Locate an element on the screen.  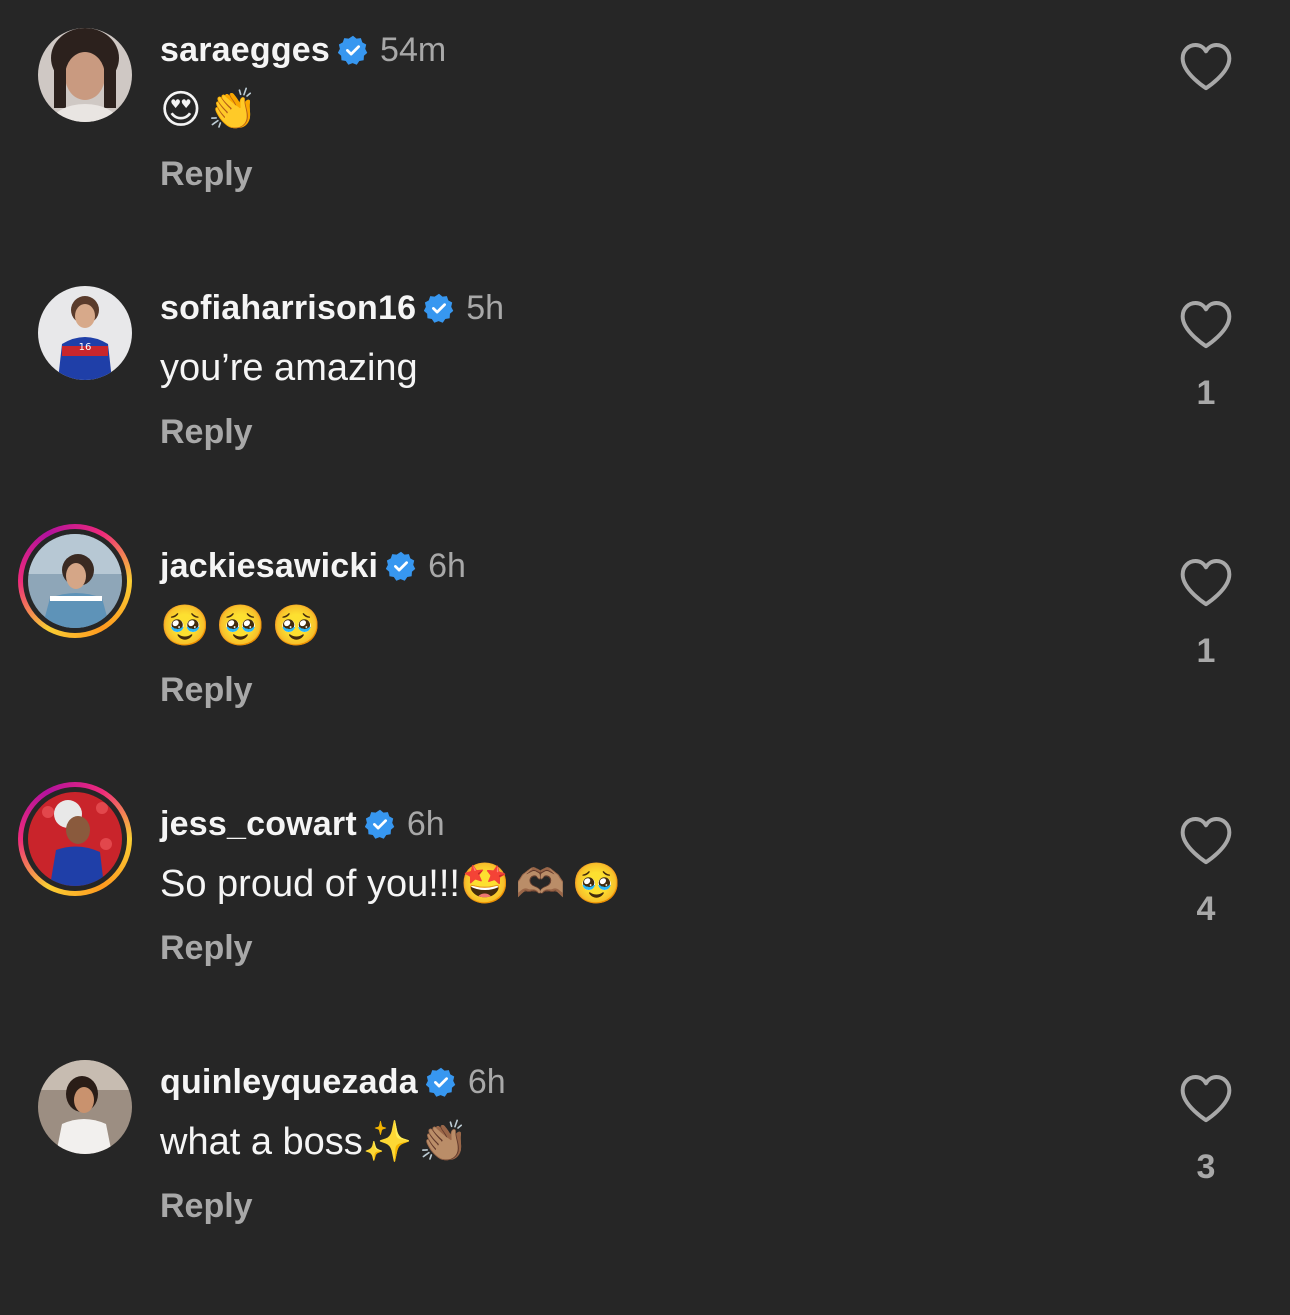
emoji: 😍 is located at coordinates (181, 110).